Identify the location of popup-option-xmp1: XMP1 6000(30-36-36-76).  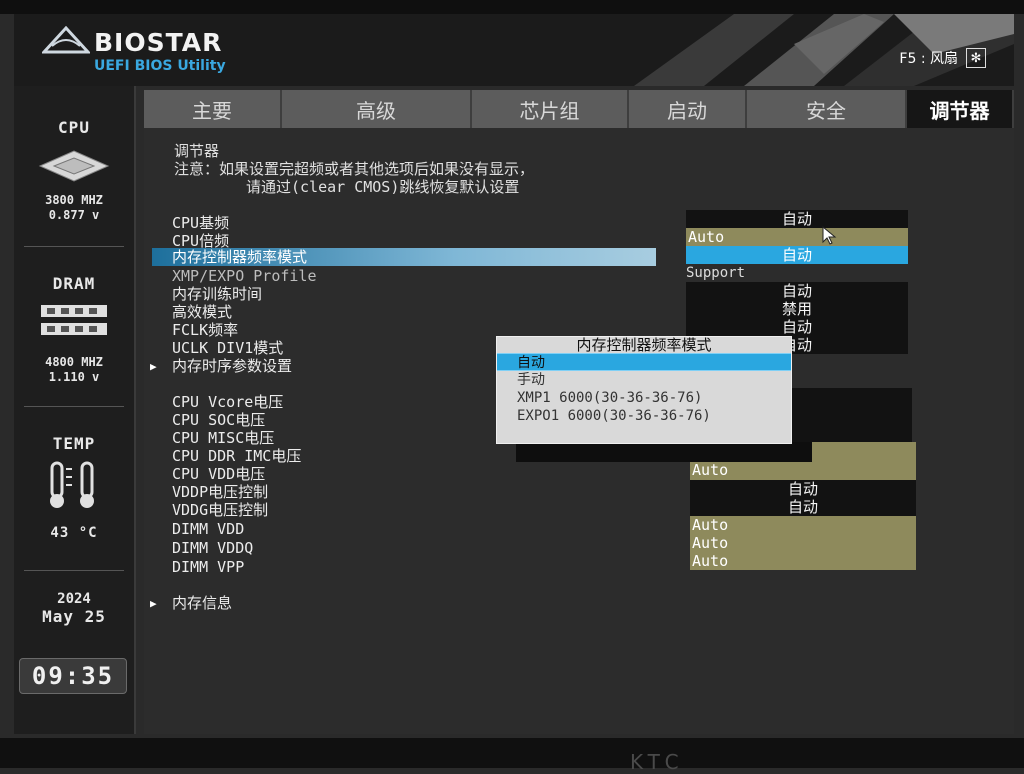
(644, 398).